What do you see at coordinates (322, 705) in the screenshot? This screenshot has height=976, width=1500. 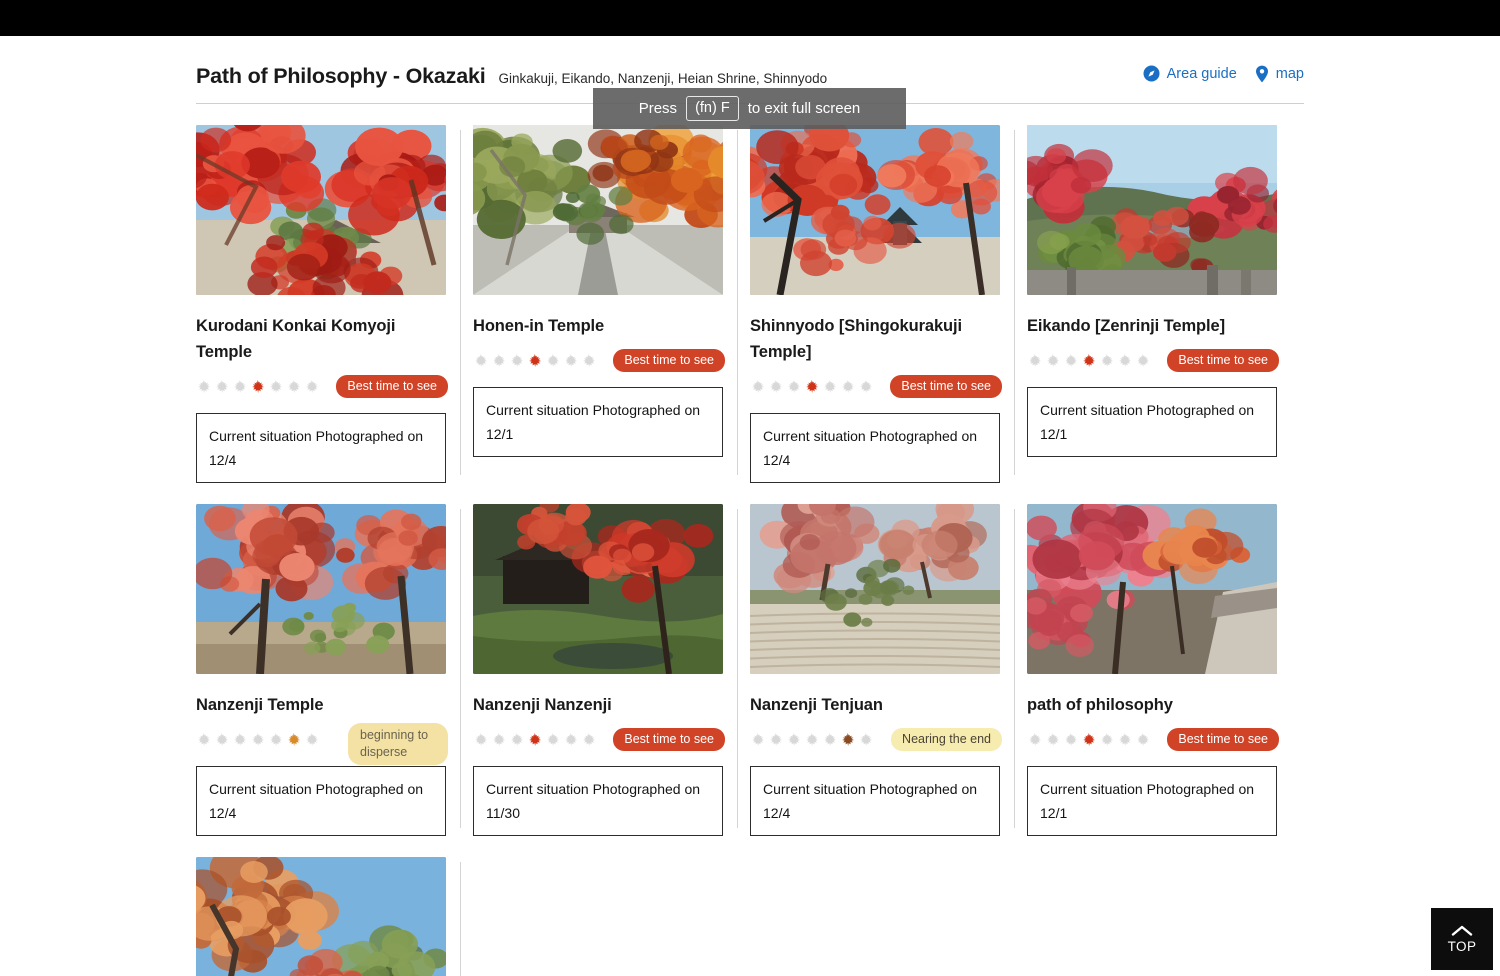 I see `spot-title: Nanzenji Temple` at bounding box center [322, 705].